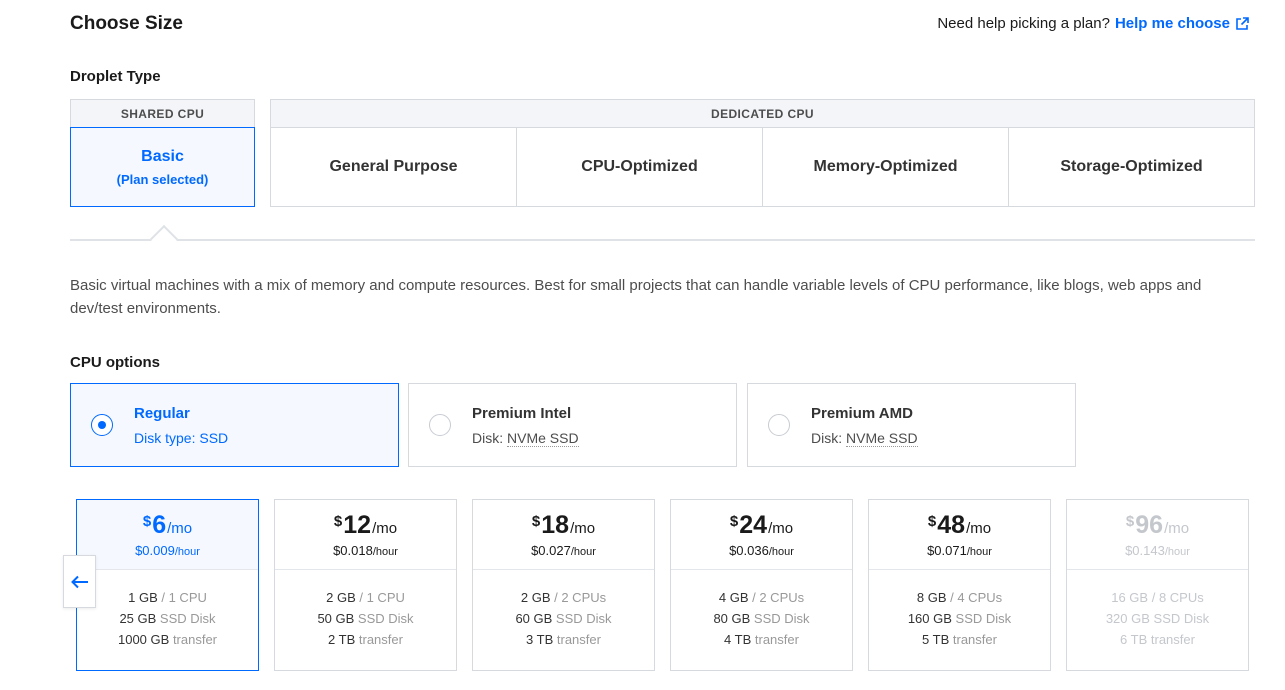 The width and height of the screenshot is (1285, 690). I want to click on shared-cpu-group: SHARED CPU Basic (Plan selected), so click(162, 153).